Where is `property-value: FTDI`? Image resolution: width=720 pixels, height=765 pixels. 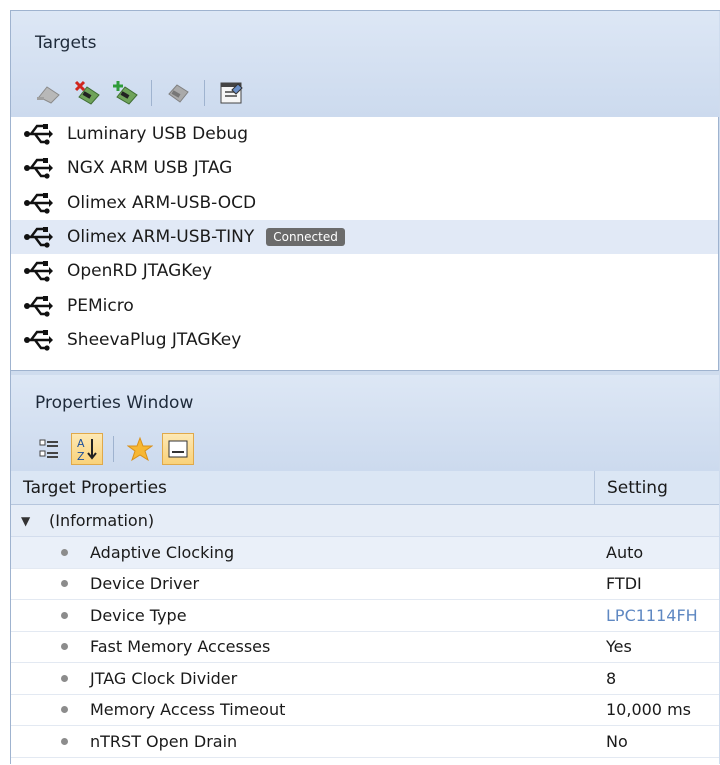 property-value: FTDI is located at coordinates (658, 583).